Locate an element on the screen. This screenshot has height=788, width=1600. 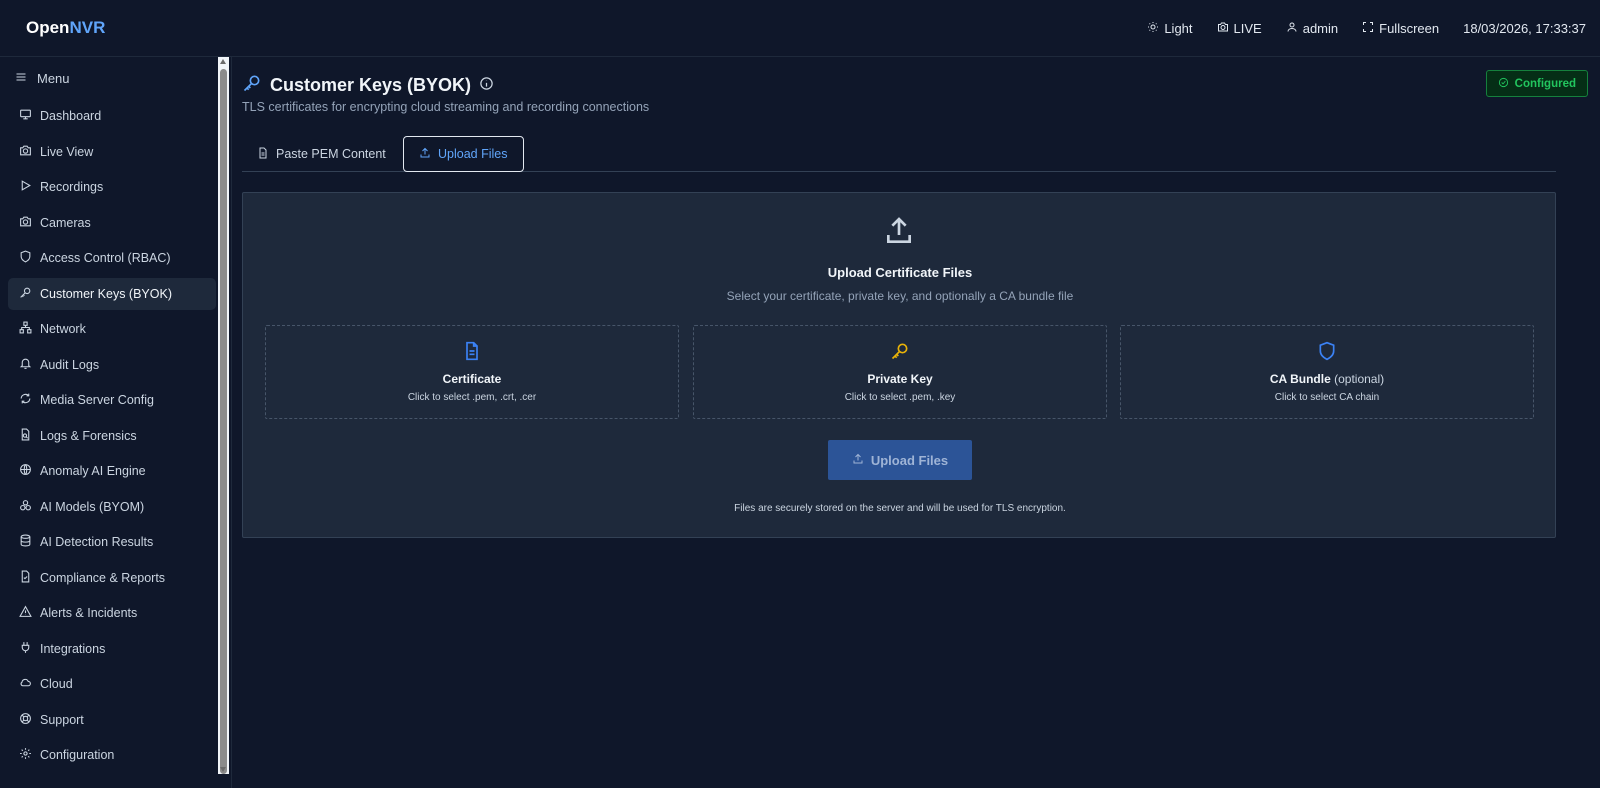
fullscreen-label: Fullscreen is located at coordinates (1409, 28).